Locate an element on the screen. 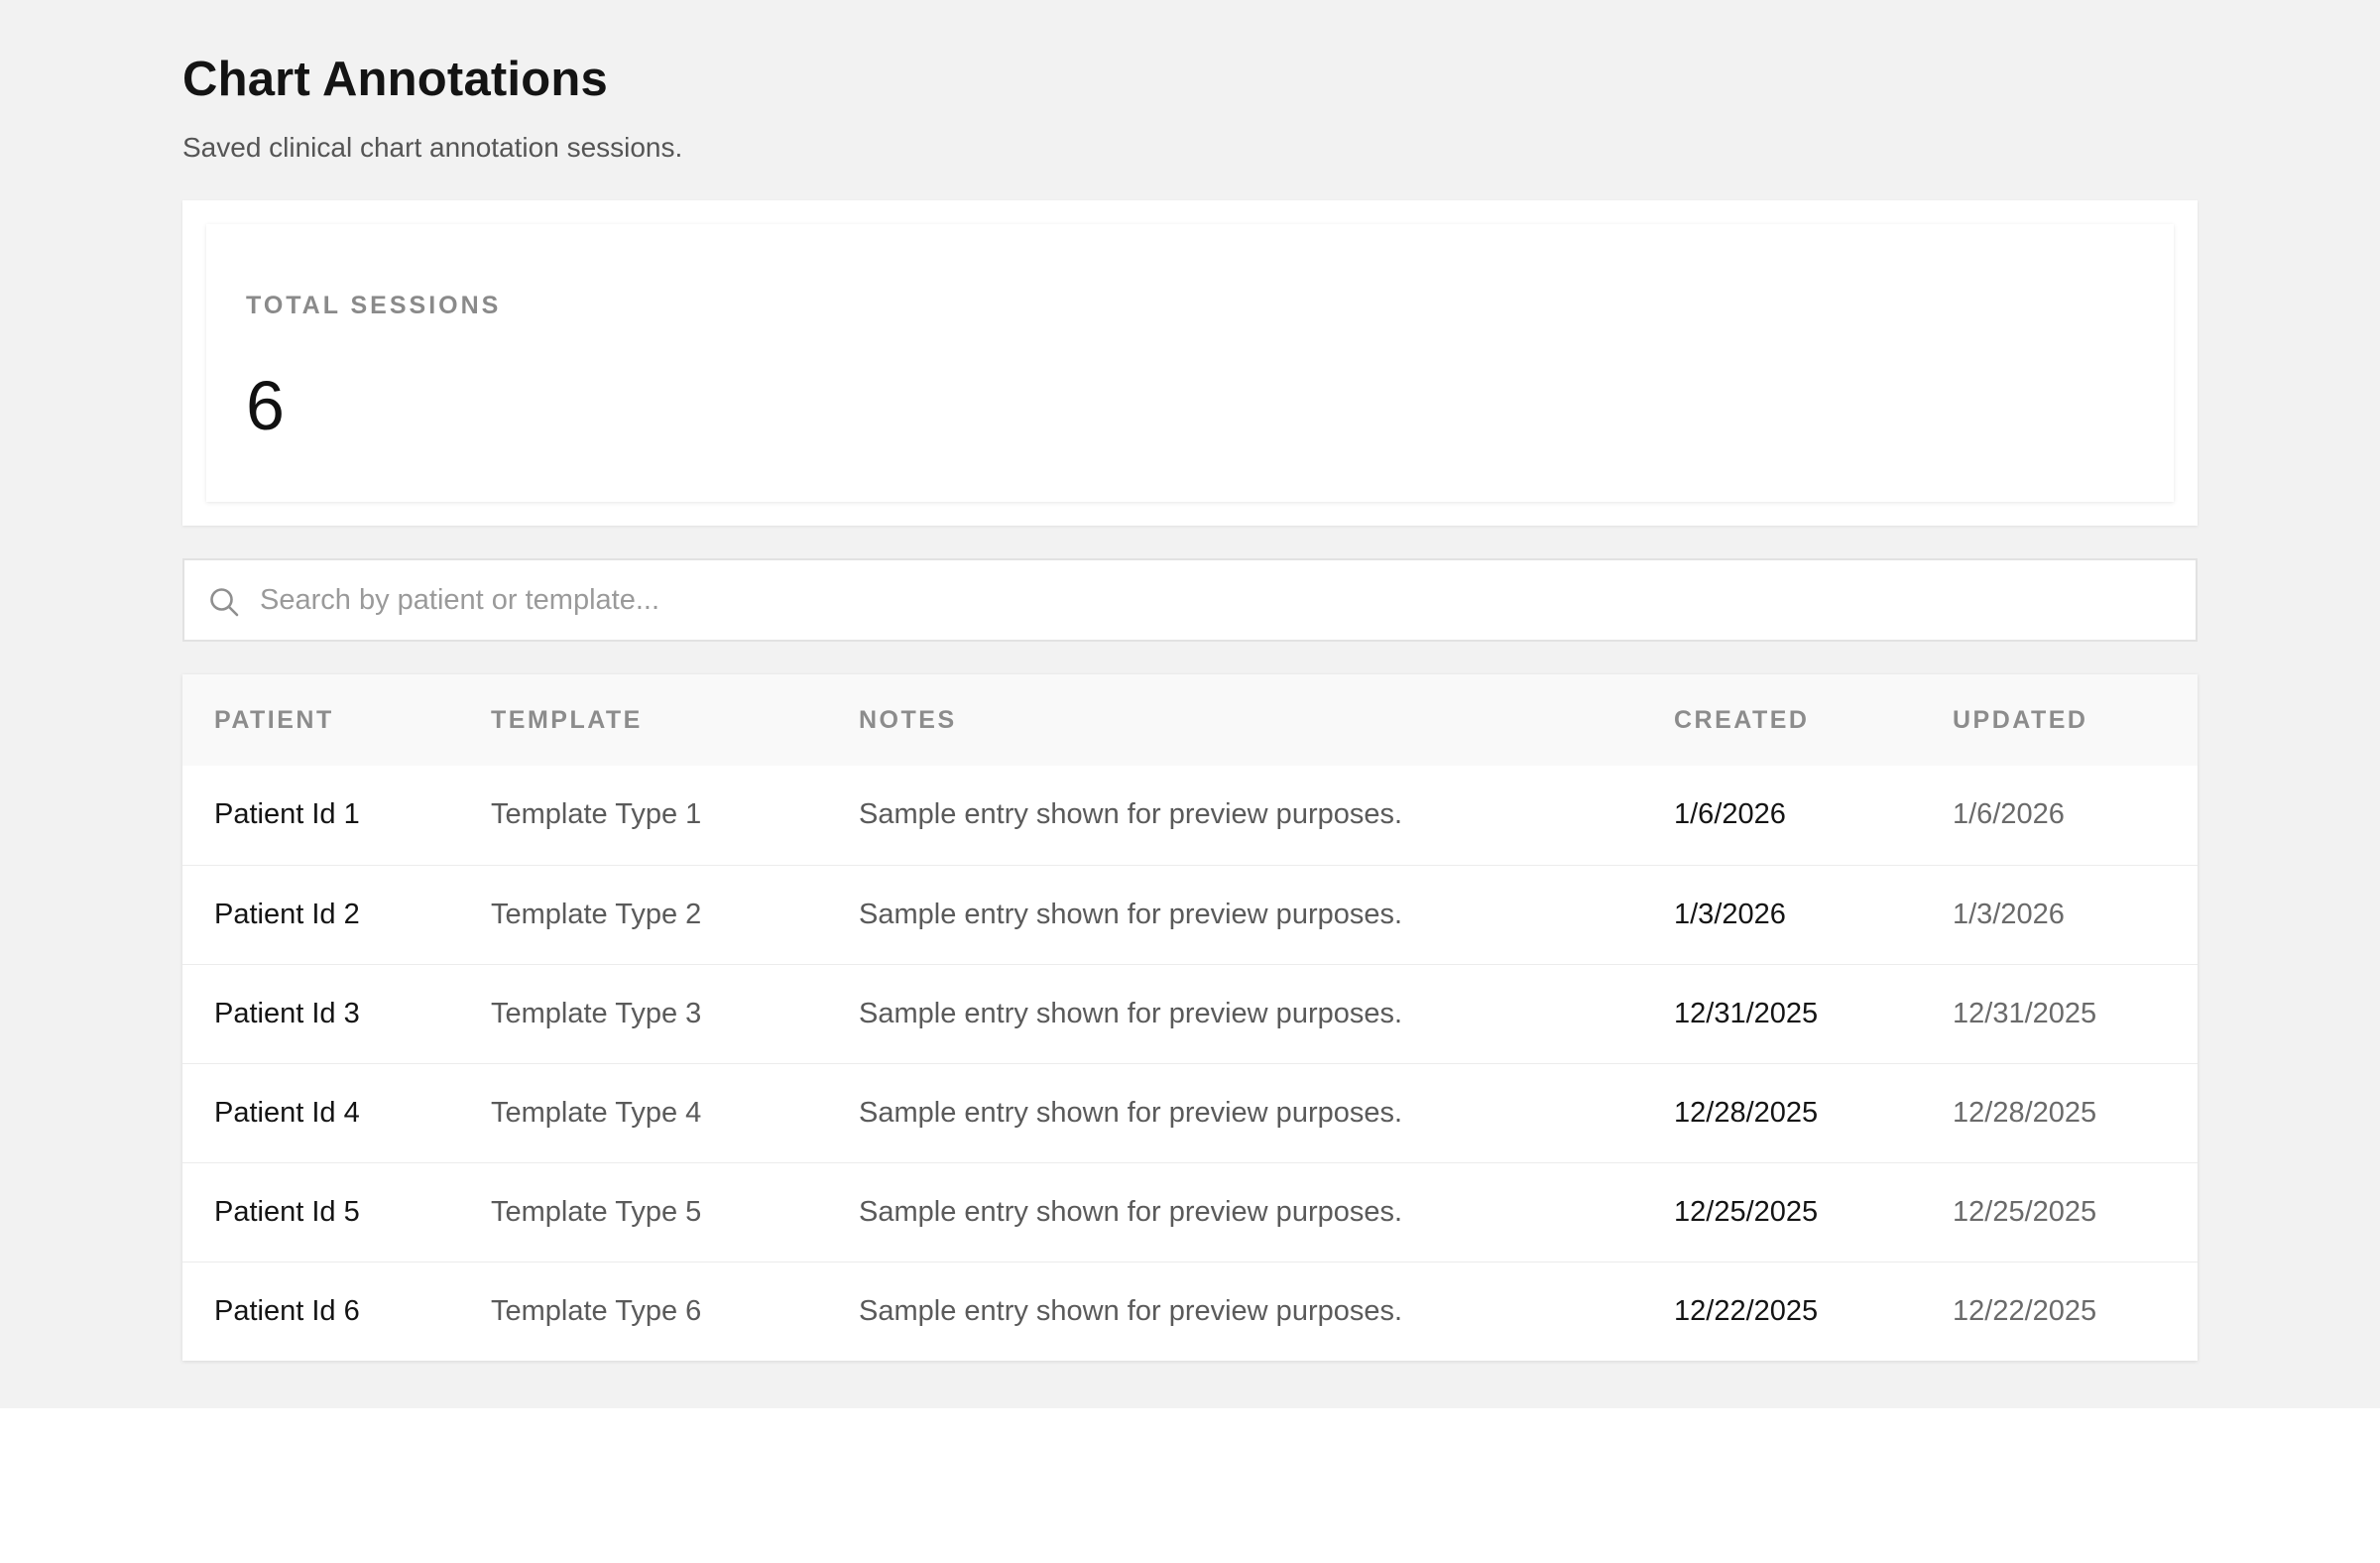 This screenshot has width=2380, height=1563. page-title: Chart Annotations is located at coordinates (395, 79).